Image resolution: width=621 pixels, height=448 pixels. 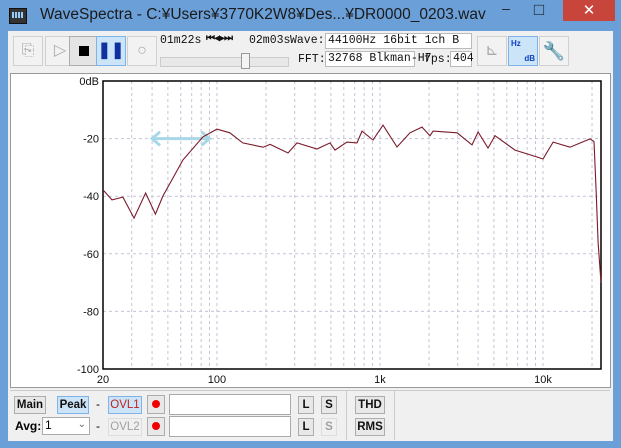 I want to click on ovl1-record-button, so click(x=156, y=404).